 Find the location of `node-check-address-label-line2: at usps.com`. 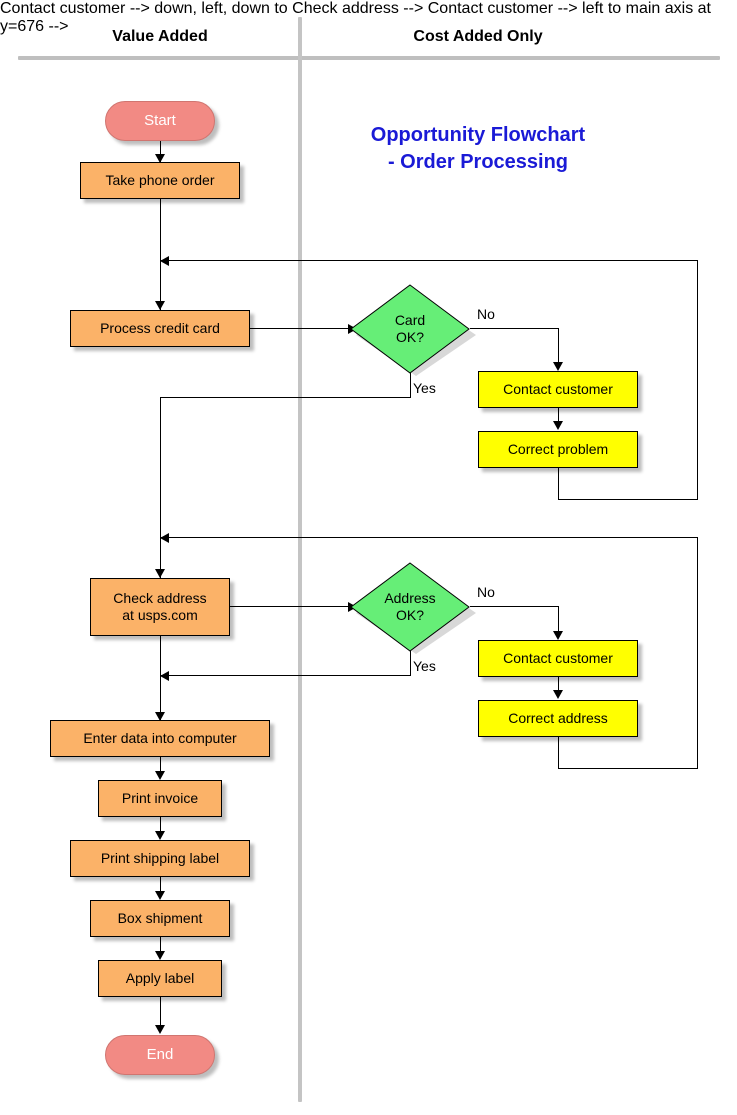

node-check-address-label-line2: at usps.com is located at coordinates (160, 615).